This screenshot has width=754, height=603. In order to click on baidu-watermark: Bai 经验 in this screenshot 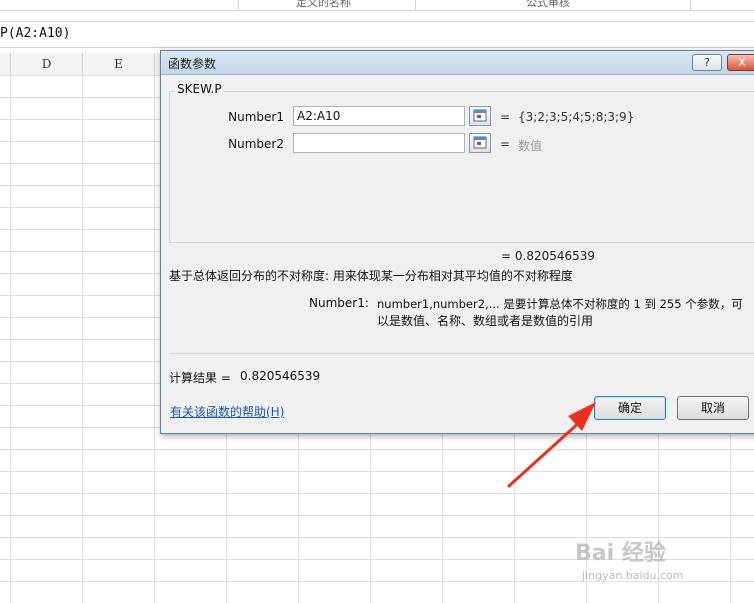, I will do `click(620, 553)`.